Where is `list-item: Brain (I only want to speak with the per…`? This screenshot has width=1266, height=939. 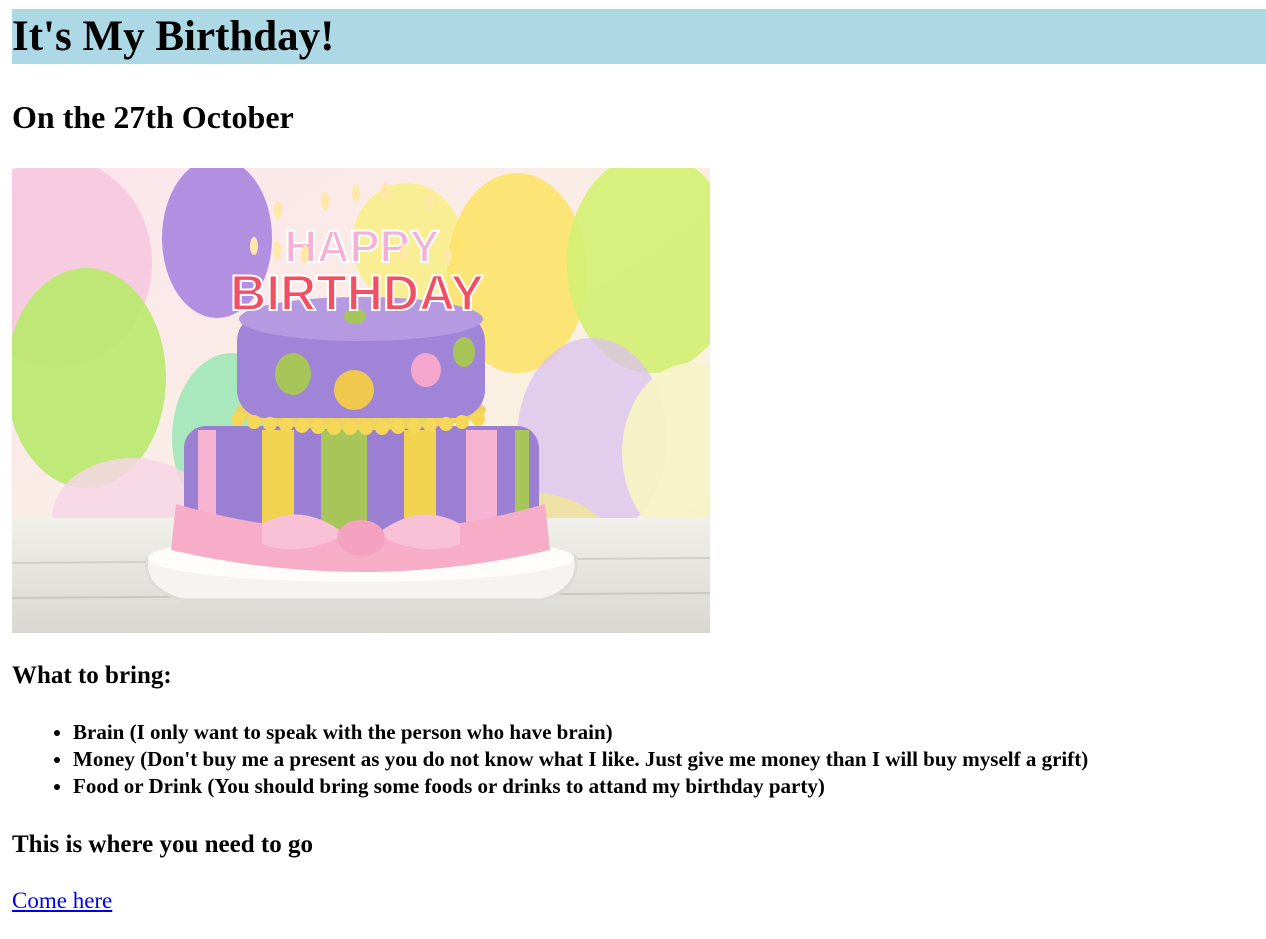 list-item: Brain (I only want to speak with the per… is located at coordinates (580, 732).